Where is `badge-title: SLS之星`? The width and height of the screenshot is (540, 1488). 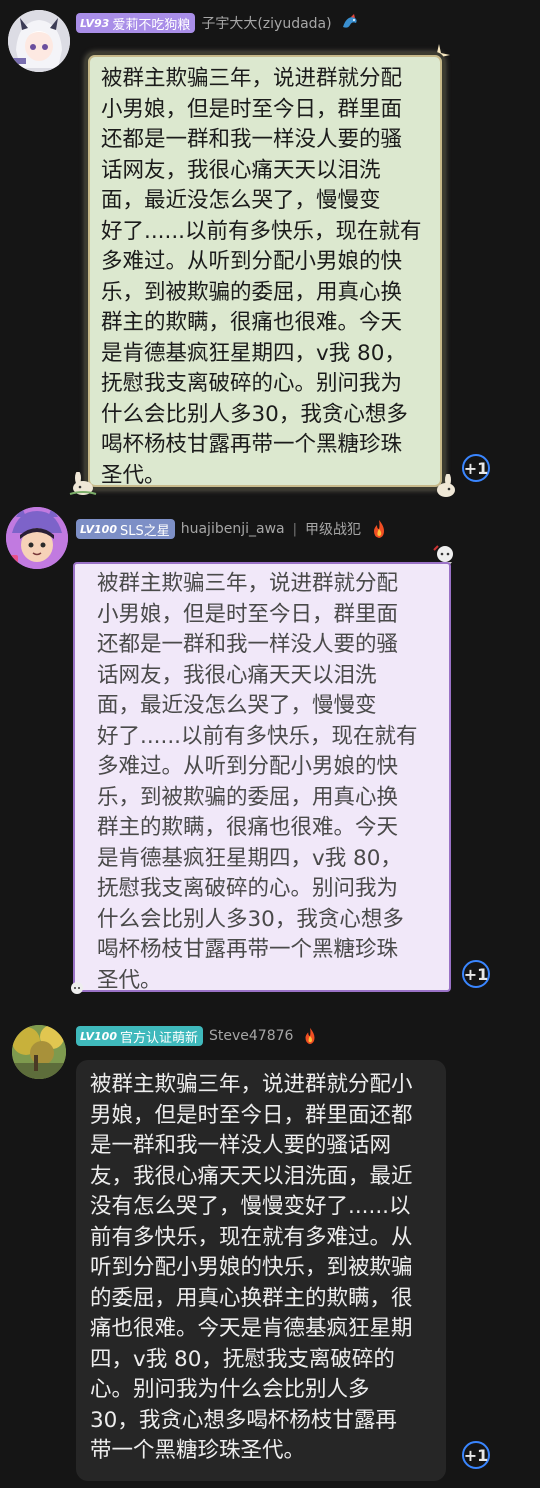 badge-title: SLS之星 is located at coordinates (144, 531).